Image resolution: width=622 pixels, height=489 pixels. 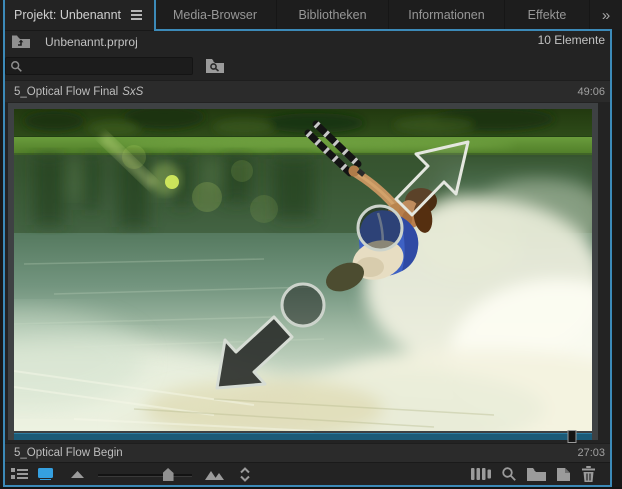 What do you see at coordinates (606, 15) in the screenshot?
I see `tab-overflow-chevron-icon: »` at bounding box center [606, 15].